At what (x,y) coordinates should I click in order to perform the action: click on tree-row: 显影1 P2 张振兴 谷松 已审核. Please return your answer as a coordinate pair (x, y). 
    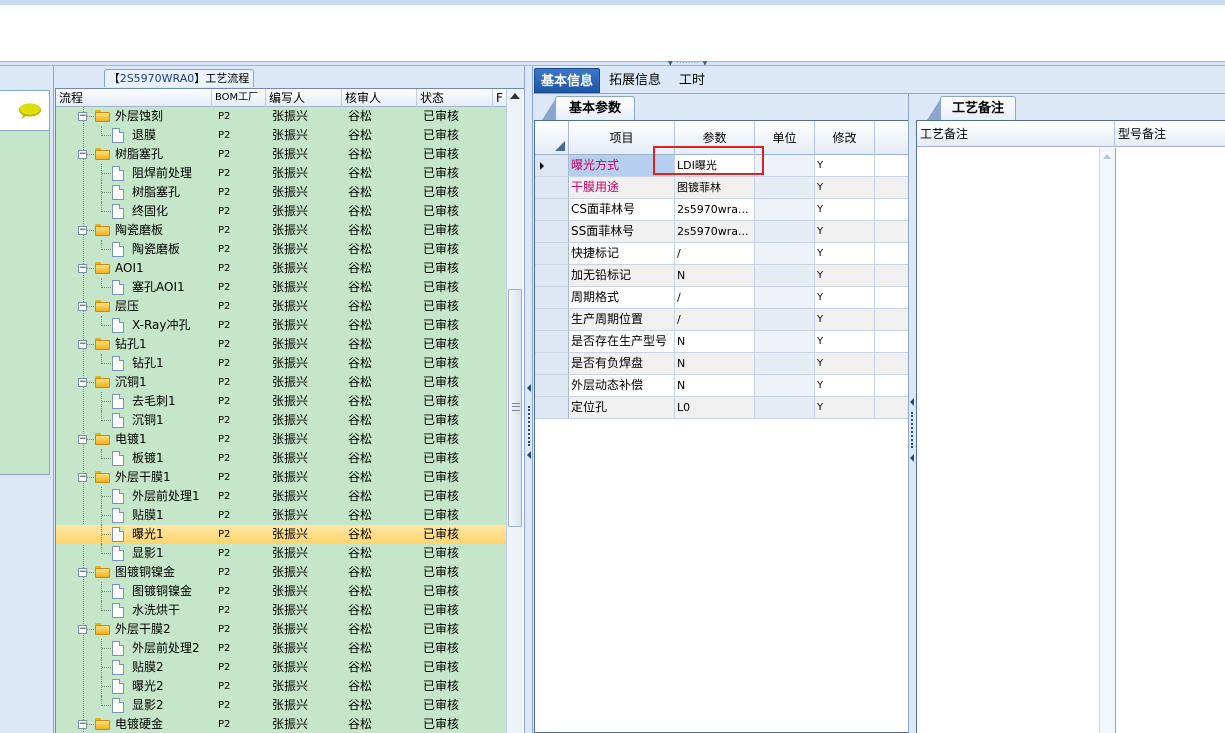
    Looking at the image, I should click on (281, 553).